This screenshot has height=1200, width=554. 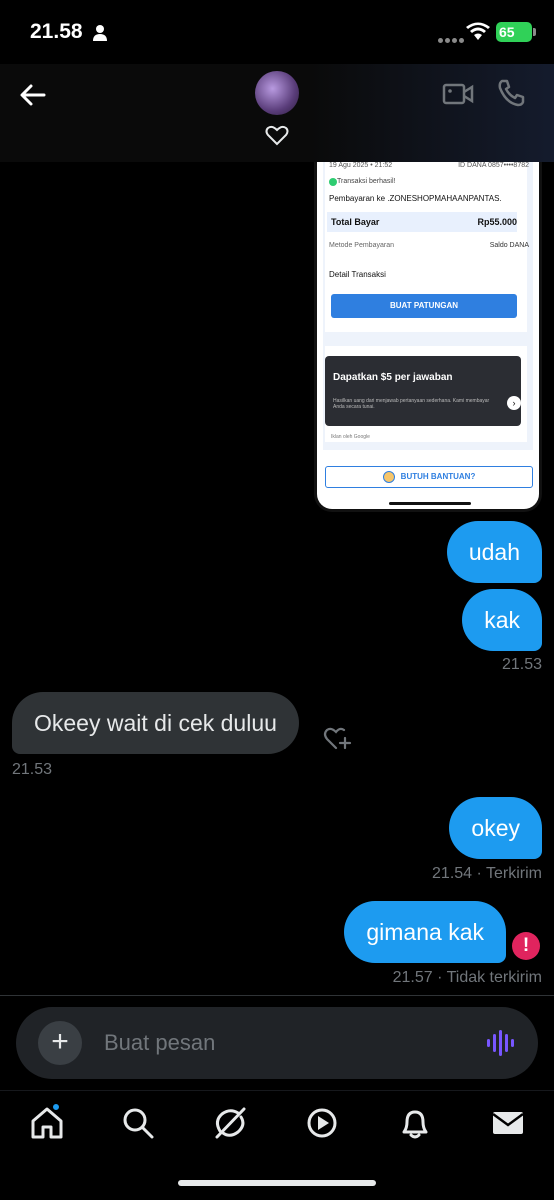 I want to click on method-value: Saldo DANA, so click(x=509, y=245).